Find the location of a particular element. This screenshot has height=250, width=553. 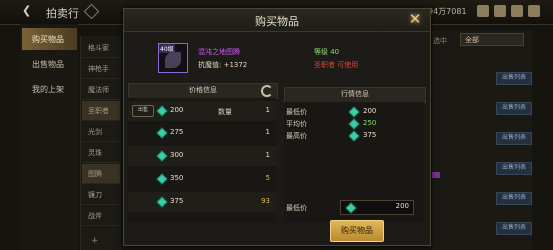

item-class-requirement: 圣职者 可使用 is located at coordinates (336, 65).